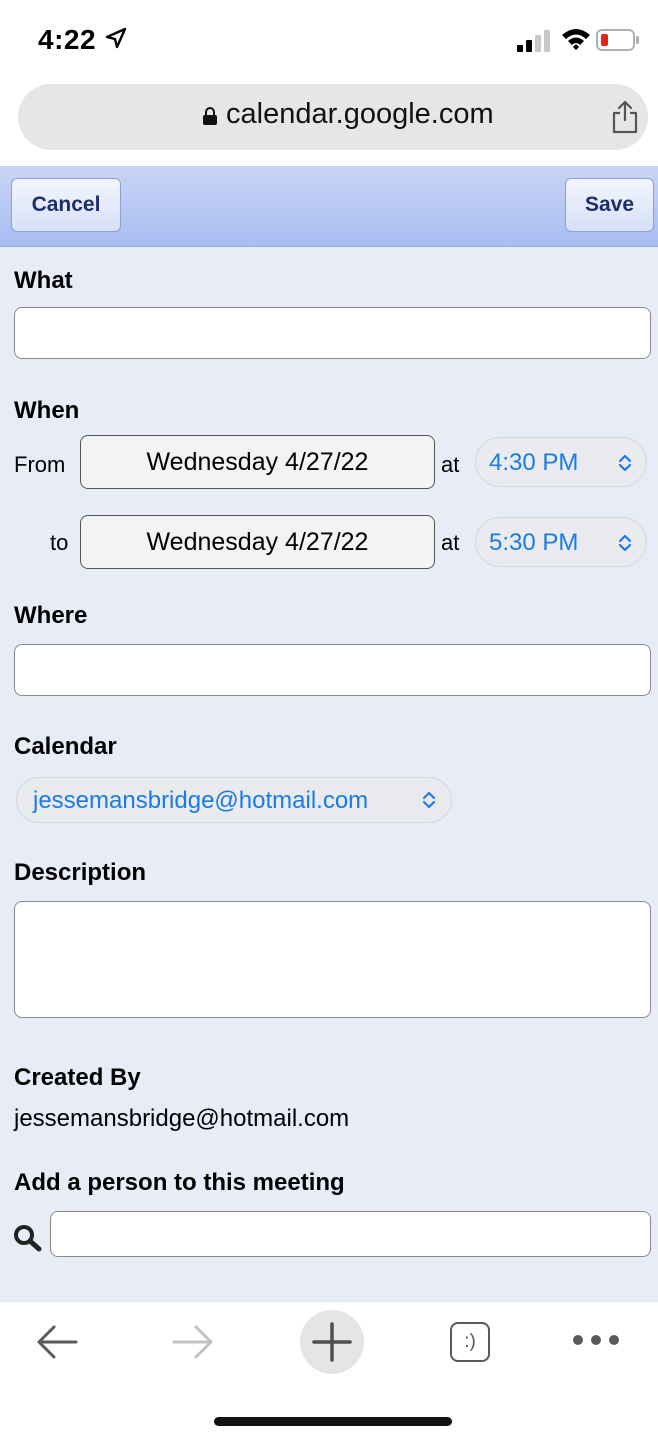 This screenshot has width=658, height=1441. I want to click on from-label: From, so click(40, 464).